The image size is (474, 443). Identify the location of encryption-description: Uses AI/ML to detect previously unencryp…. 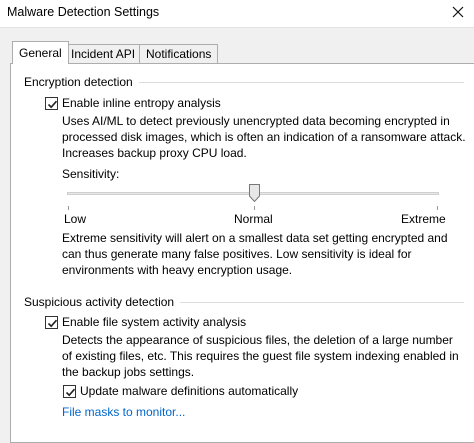
(264, 137).